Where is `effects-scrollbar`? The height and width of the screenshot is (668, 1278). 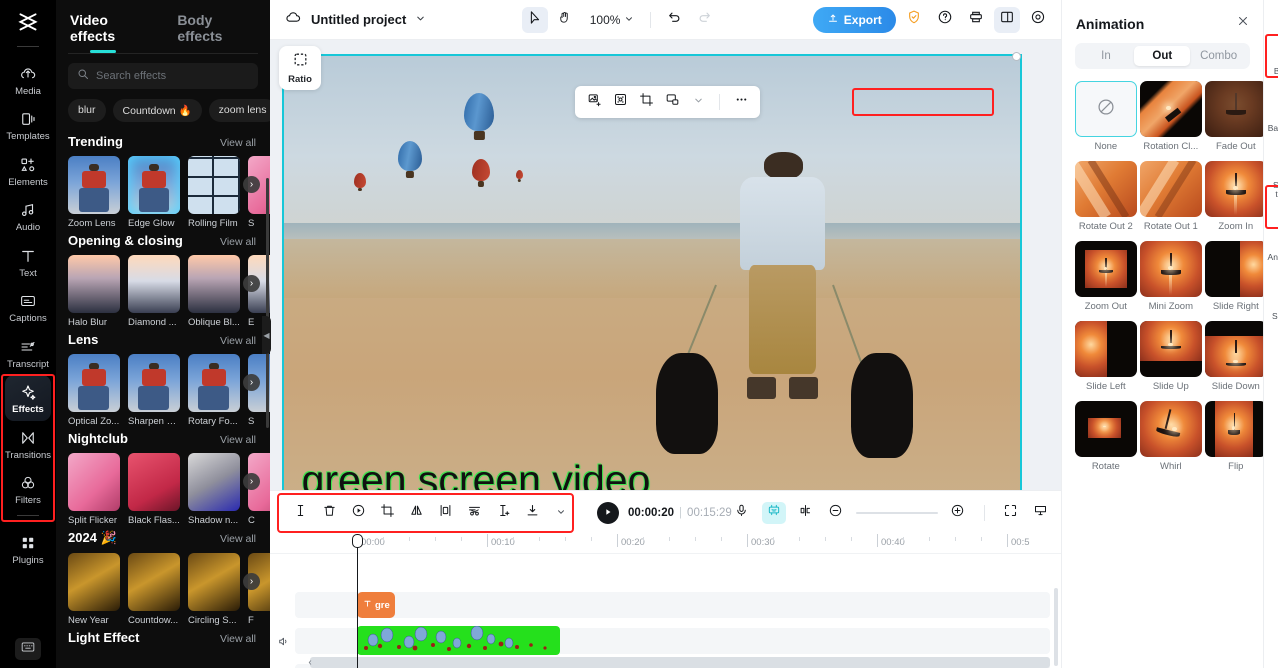
effects-scrollbar is located at coordinates (267, 303).